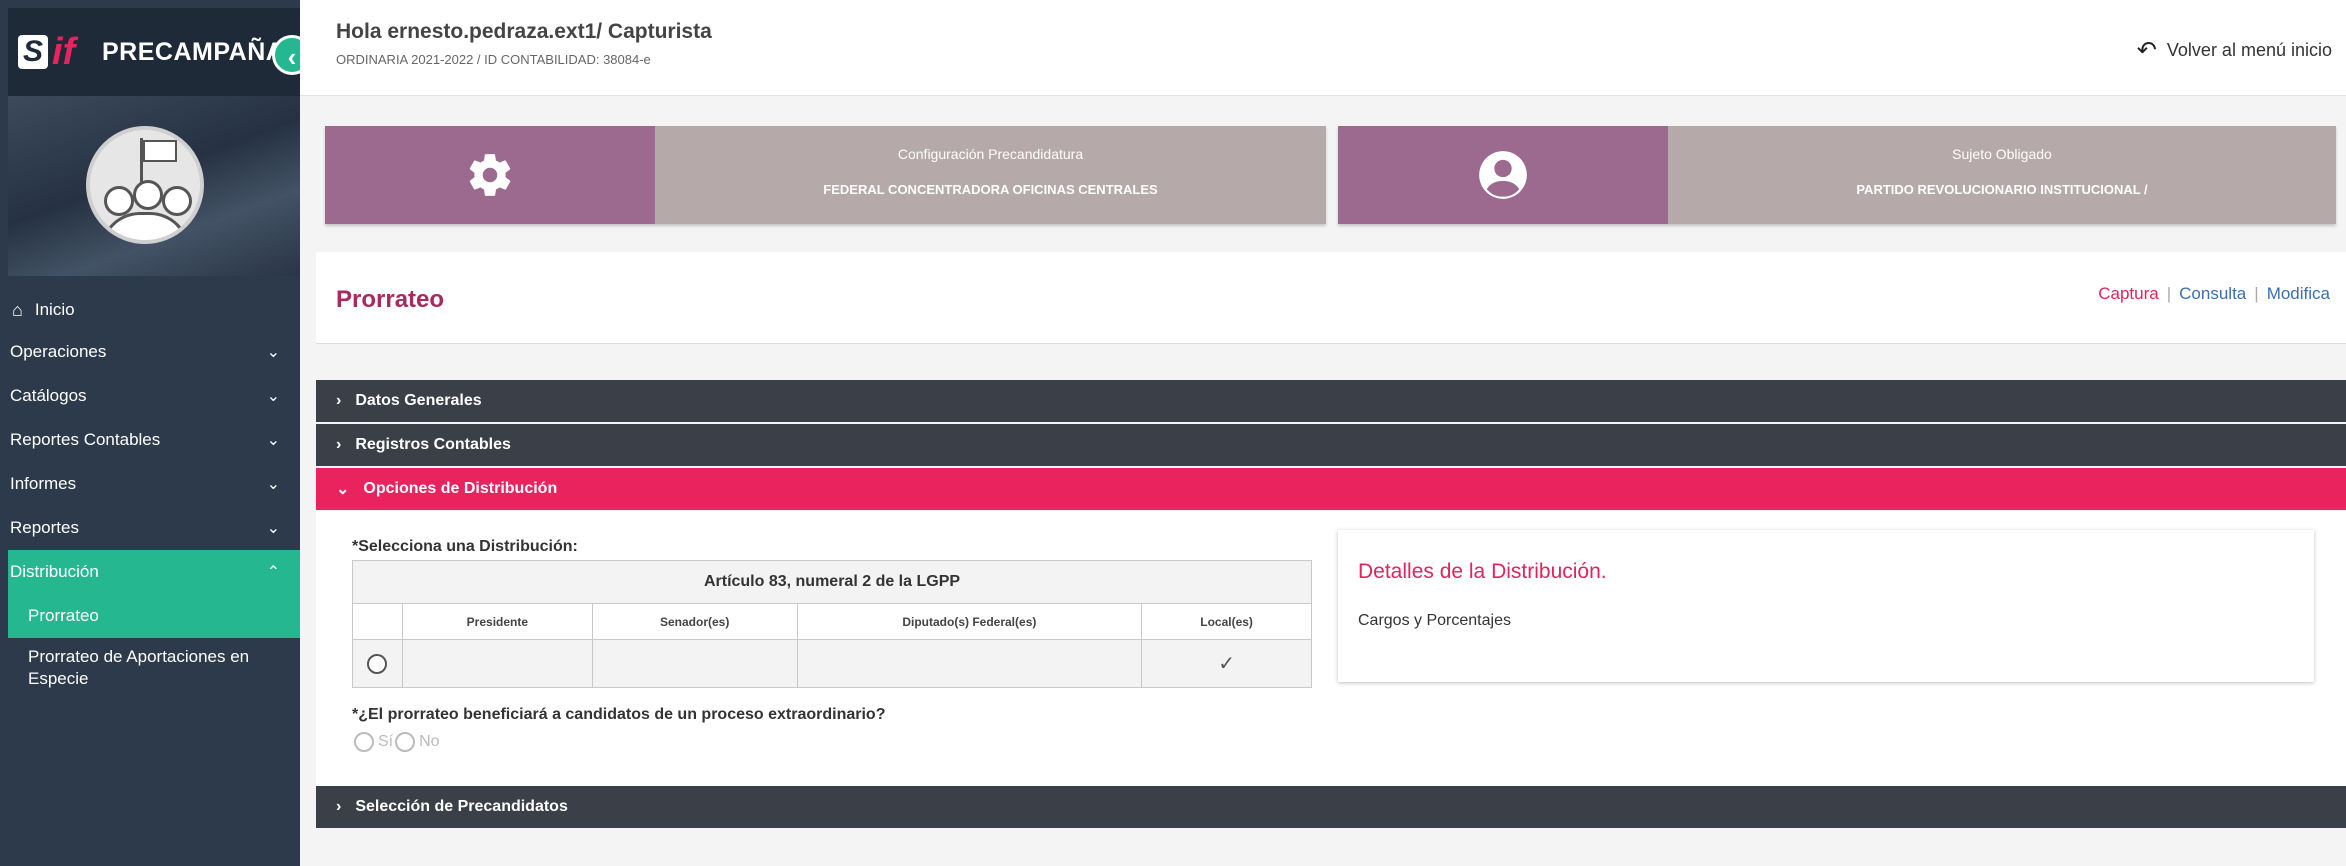 The height and width of the screenshot is (866, 2346). What do you see at coordinates (490, 175) in the screenshot?
I see `gear-icon` at bounding box center [490, 175].